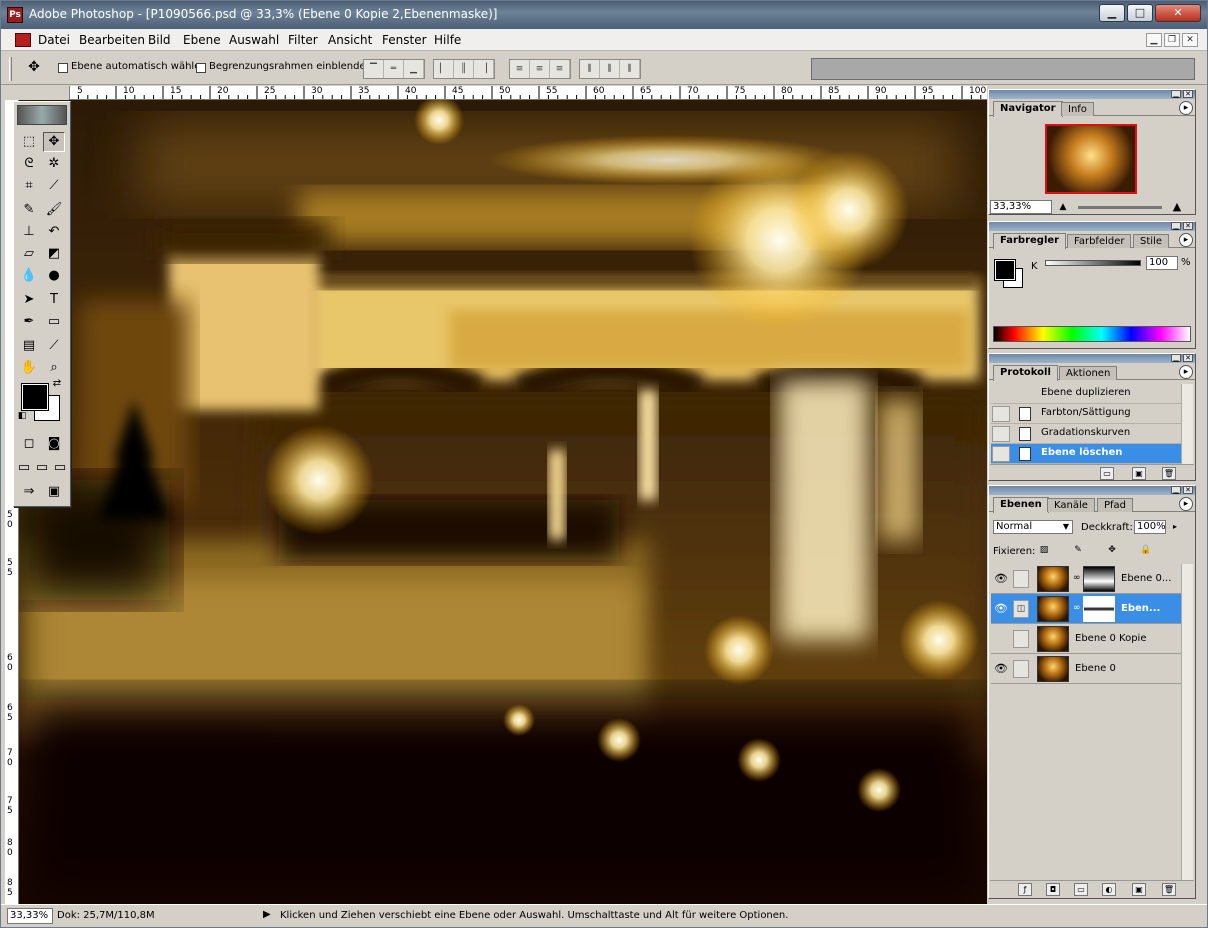 This screenshot has height=928, width=1208. Describe the element at coordinates (202, 40) in the screenshot. I see `menu-ebene: Ebene` at that location.